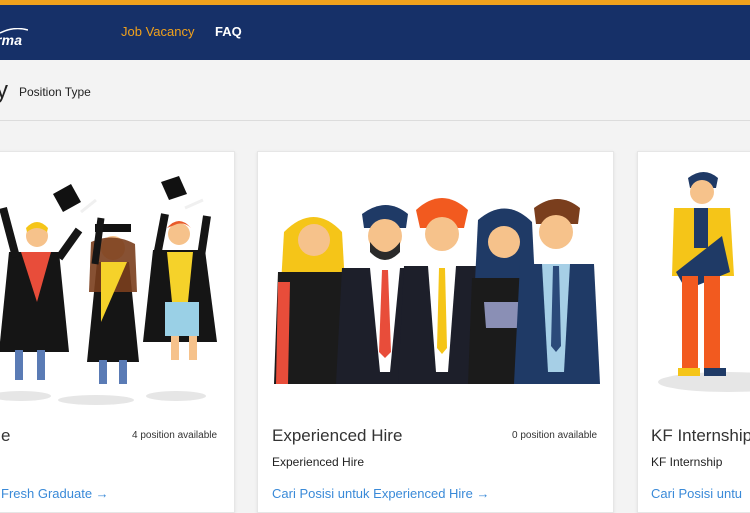 The image size is (750, 513). What do you see at coordinates (157, 31) in the screenshot?
I see `nav-job-vacancy: Job Vacancy` at bounding box center [157, 31].